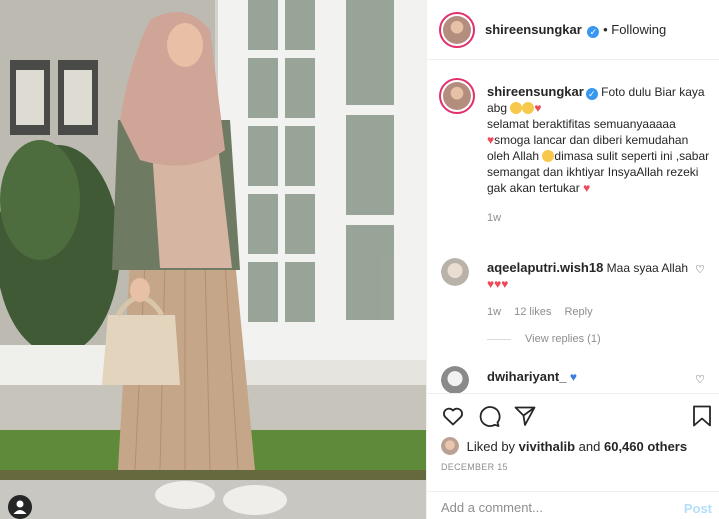 Image resolution: width=719 pixels, height=519 pixels. I want to click on comment-username: dwihariyant_, so click(526, 376).